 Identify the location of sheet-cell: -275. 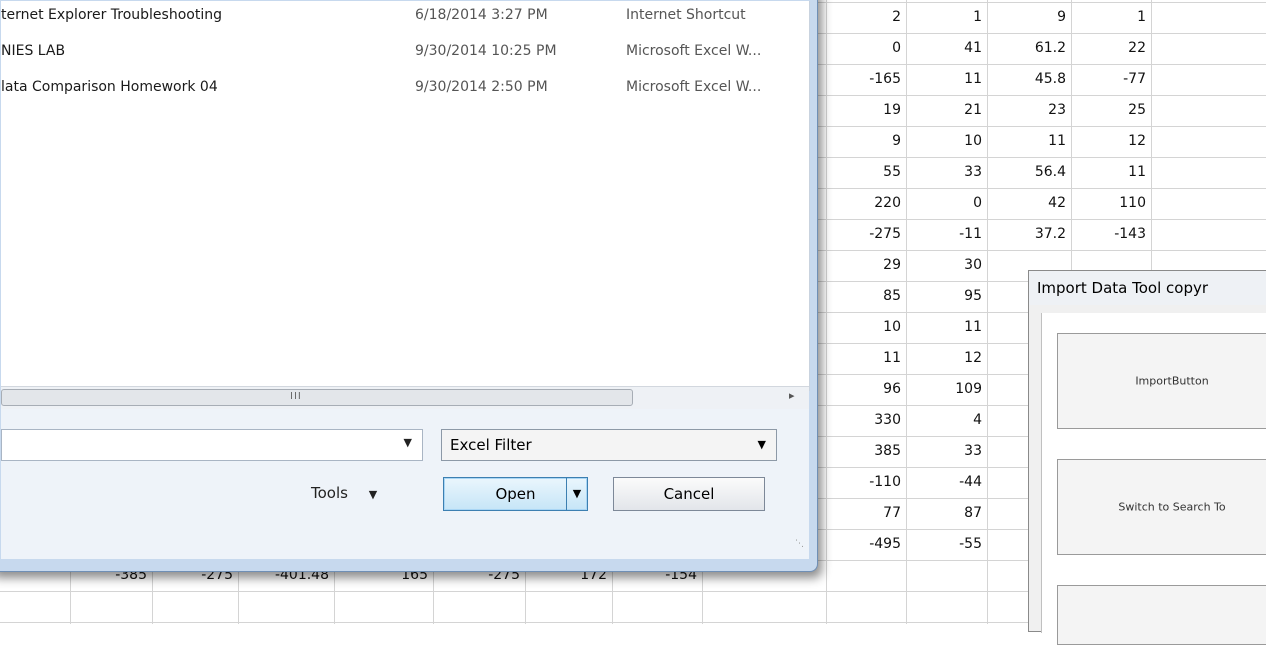
(866, 234).